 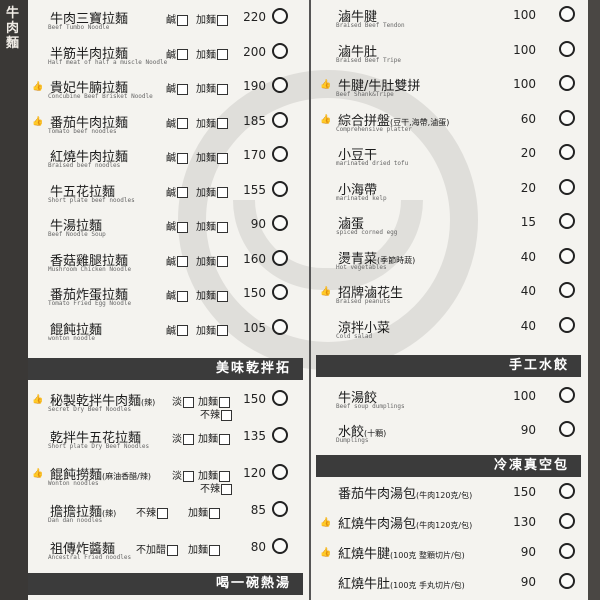 What do you see at coordinates (206, 20) in the screenshot?
I see `option-label: 加麵` at bounding box center [206, 20].